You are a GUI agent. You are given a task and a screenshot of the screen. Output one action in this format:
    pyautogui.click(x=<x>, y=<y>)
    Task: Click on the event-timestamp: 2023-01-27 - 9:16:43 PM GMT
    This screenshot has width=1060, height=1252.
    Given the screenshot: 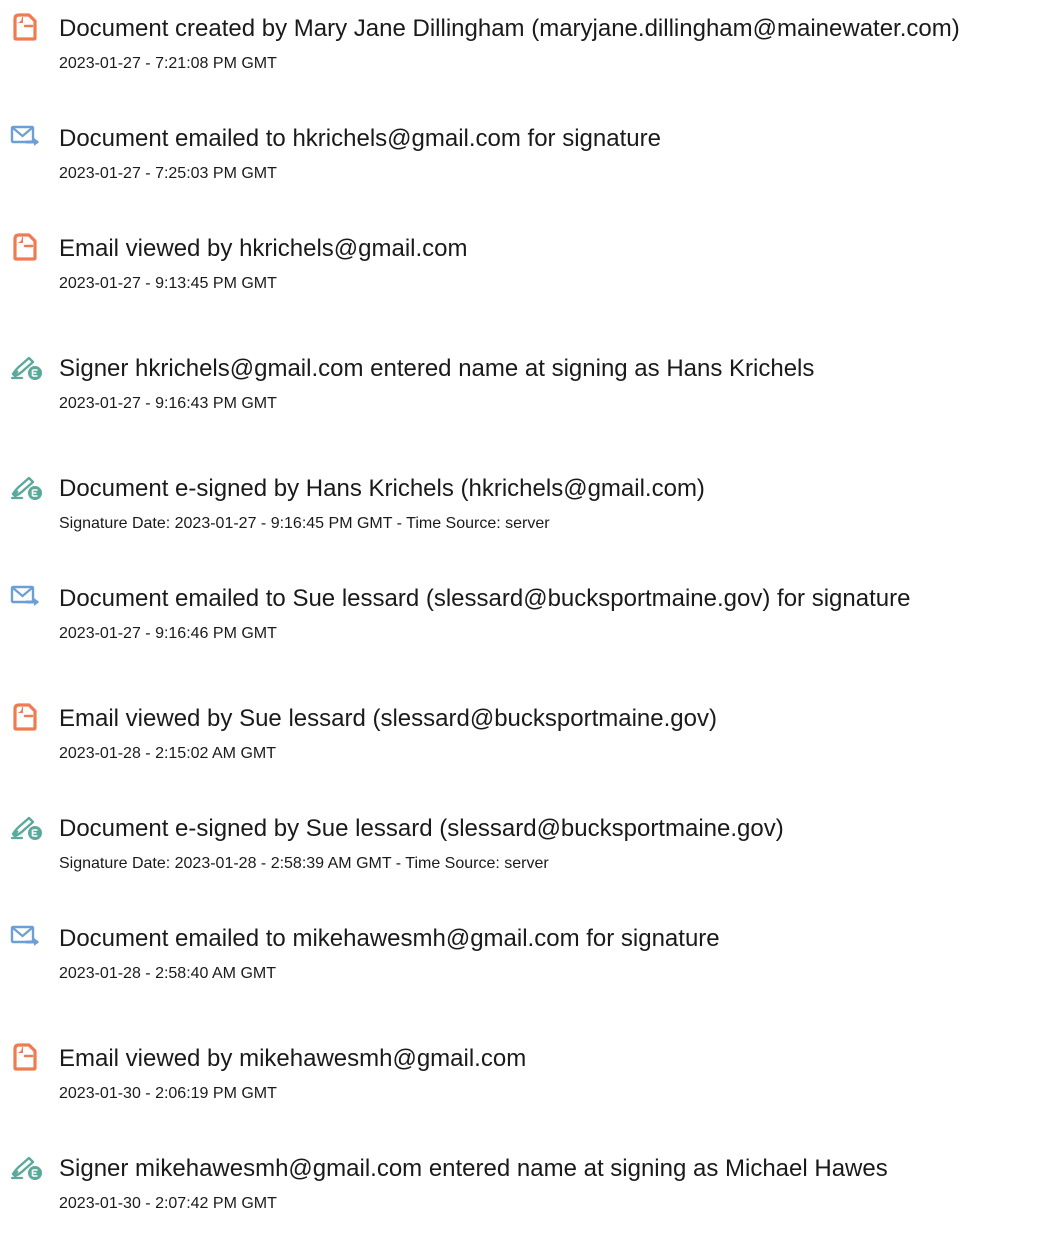 What is the action you would take?
    pyautogui.click(x=168, y=403)
    